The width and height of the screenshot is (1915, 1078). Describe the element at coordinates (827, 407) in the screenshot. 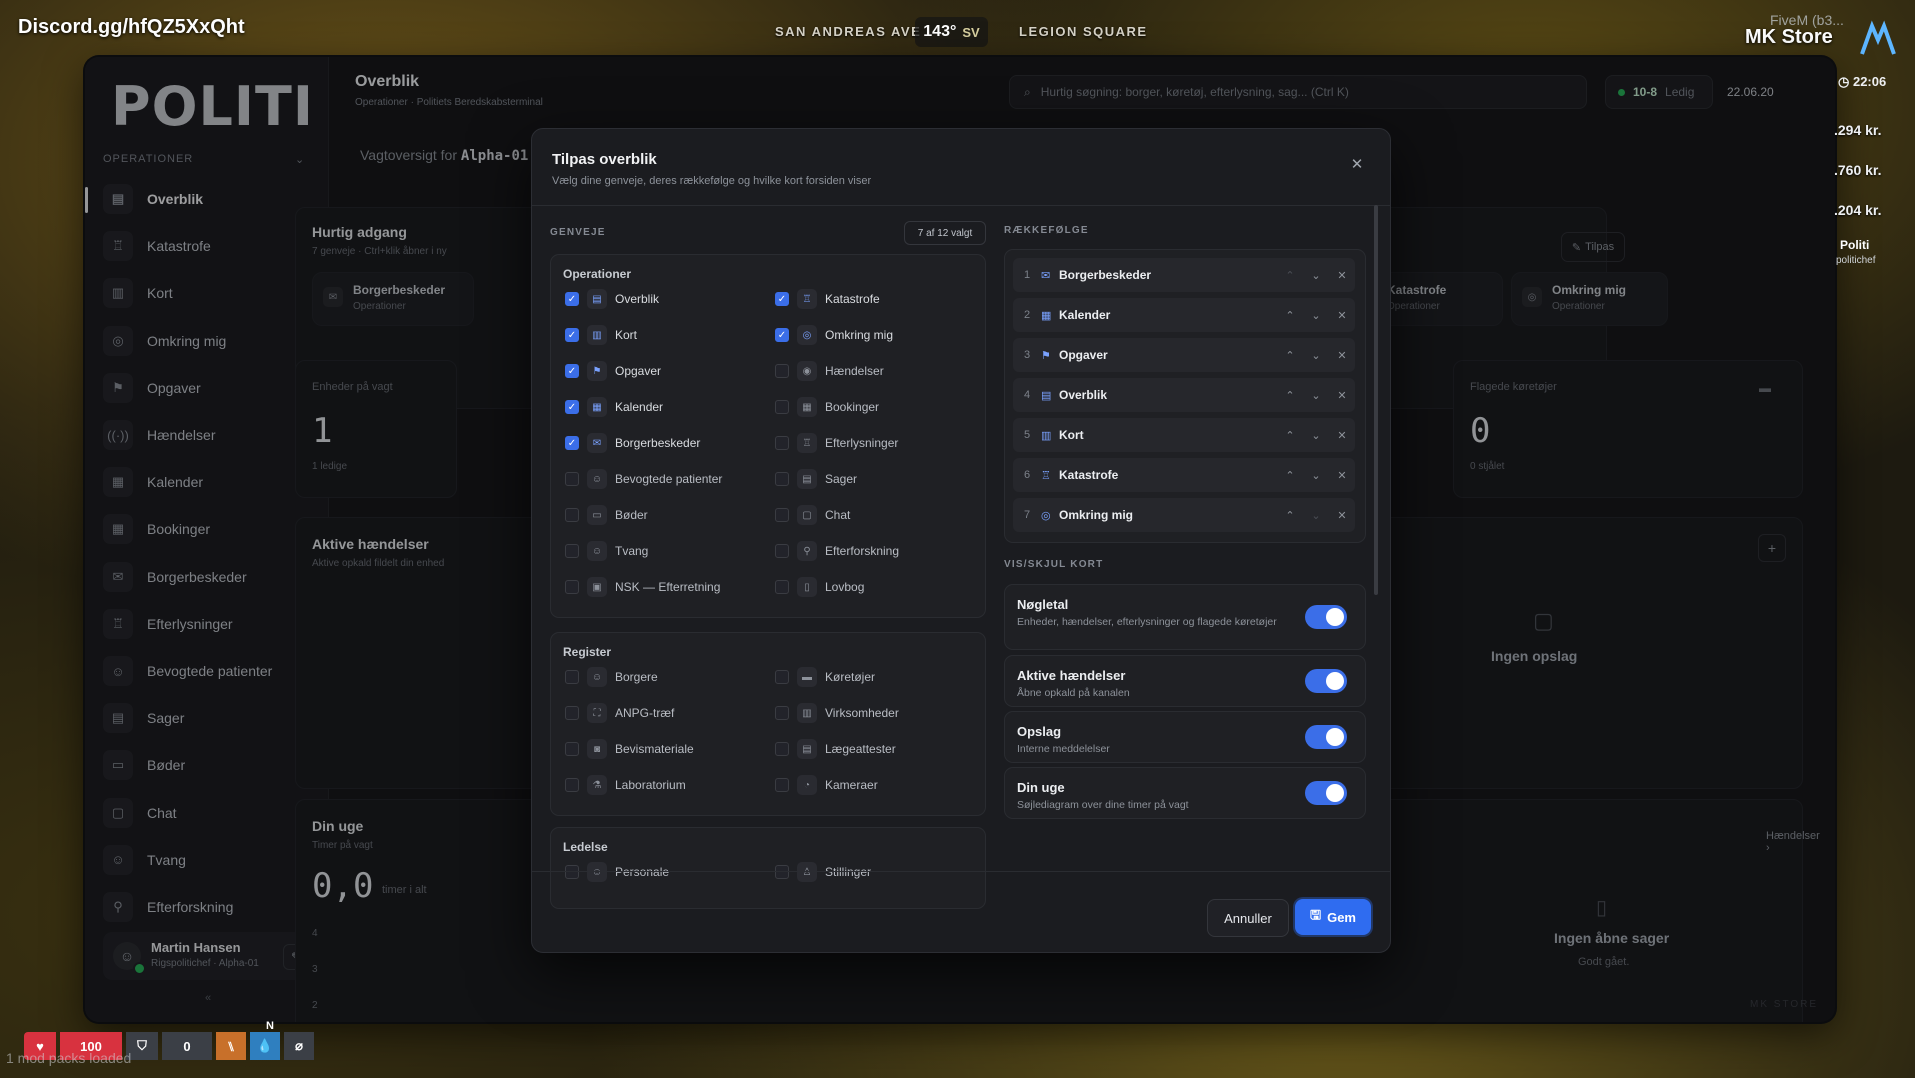

I see `shortcut-option: ▦ Bookinger` at that location.